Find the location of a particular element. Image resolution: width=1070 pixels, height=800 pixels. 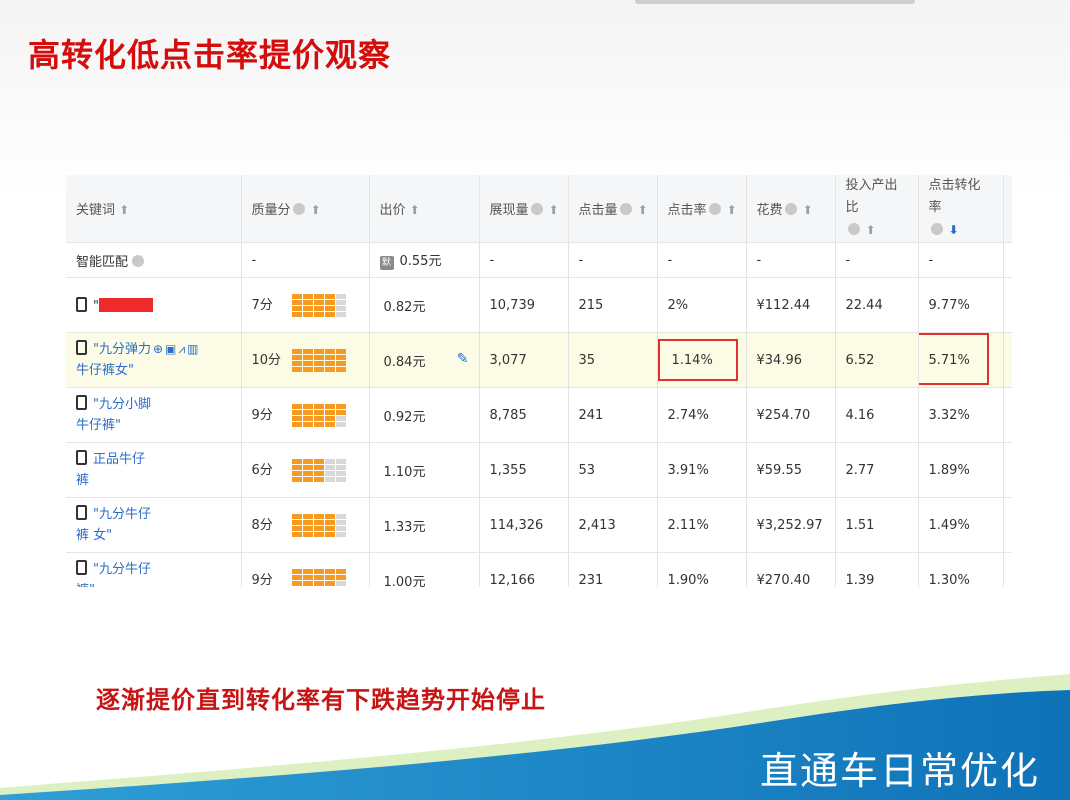

cell-bid: 0.82元 is located at coordinates (424, 305).